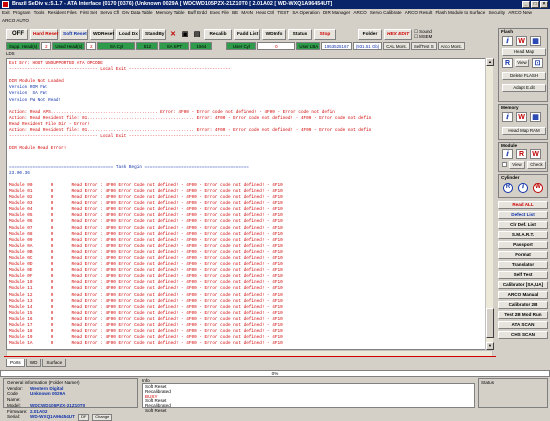 This screenshot has width=550, height=421. I want to click on scroll-up-icon: ▲, so click(490, 62).